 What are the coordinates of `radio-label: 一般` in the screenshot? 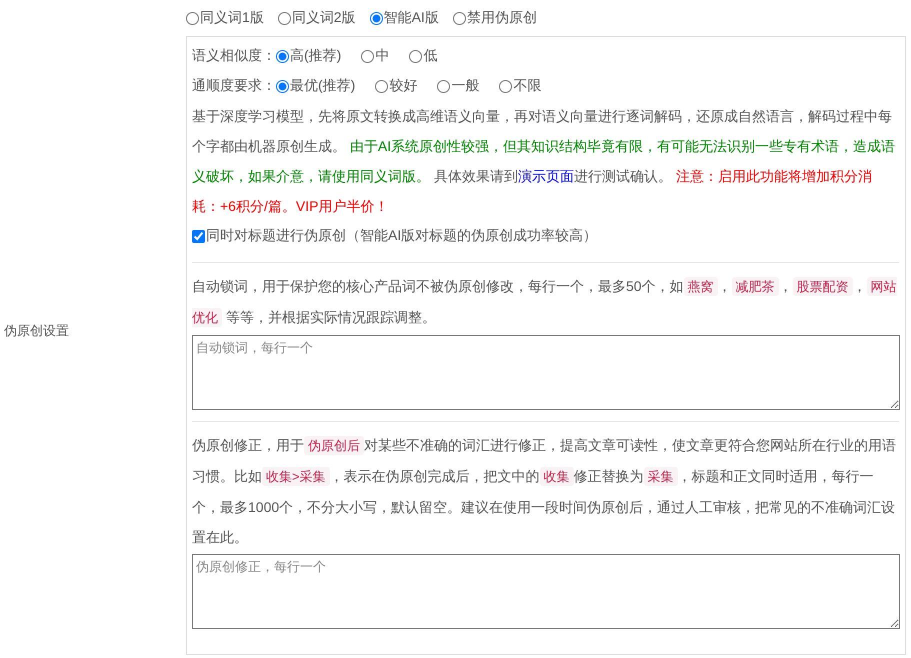 It's located at (465, 86).